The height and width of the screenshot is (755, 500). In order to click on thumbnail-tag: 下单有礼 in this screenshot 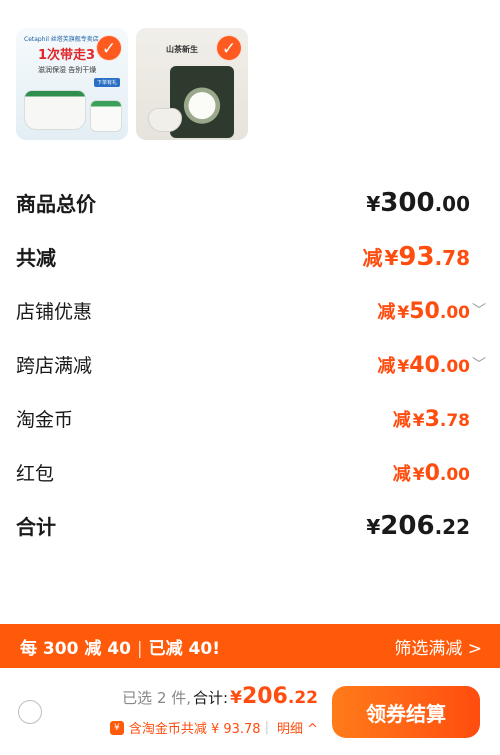, I will do `click(106, 82)`.